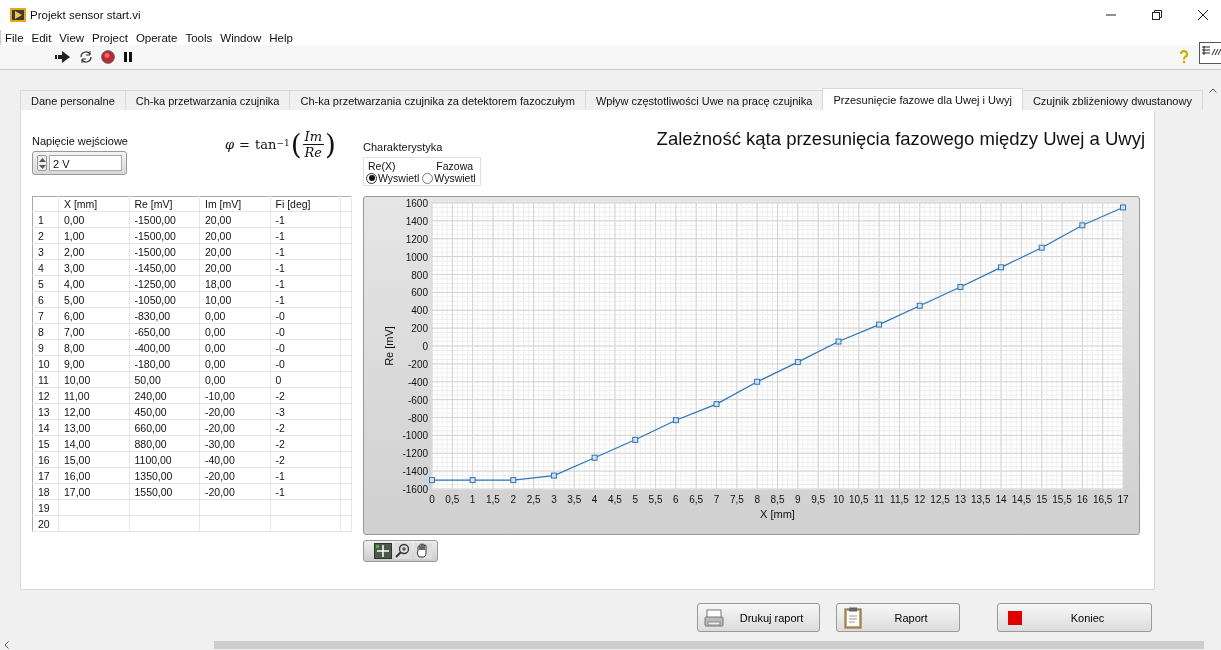 This screenshot has height=650, width=1221. Describe the element at coordinates (709, 645) in the screenshot. I see `scrollbar-thumb` at that location.